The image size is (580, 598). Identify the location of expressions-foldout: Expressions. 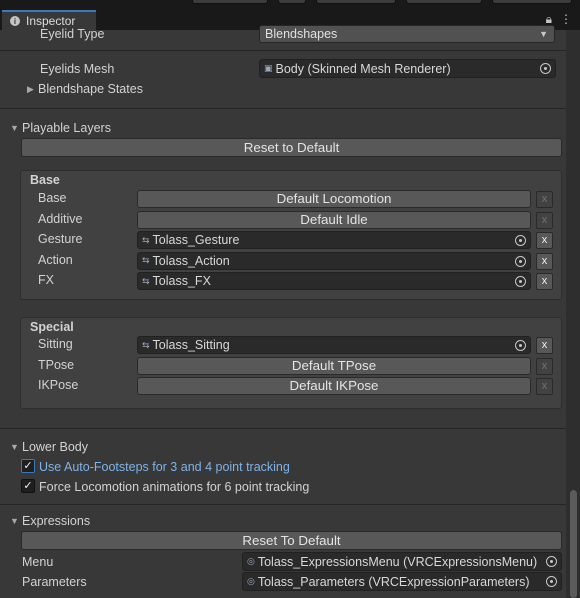
(56, 521).